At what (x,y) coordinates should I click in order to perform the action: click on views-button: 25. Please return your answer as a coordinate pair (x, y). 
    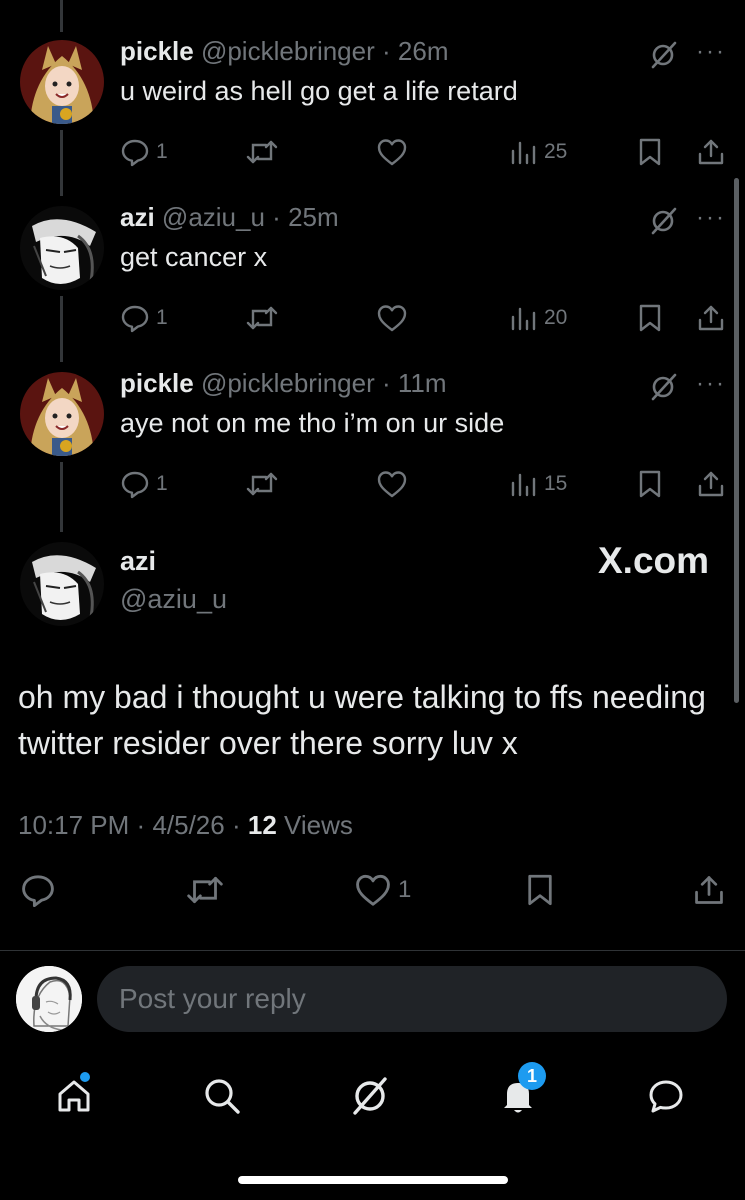
    Looking at the image, I should click on (537, 152).